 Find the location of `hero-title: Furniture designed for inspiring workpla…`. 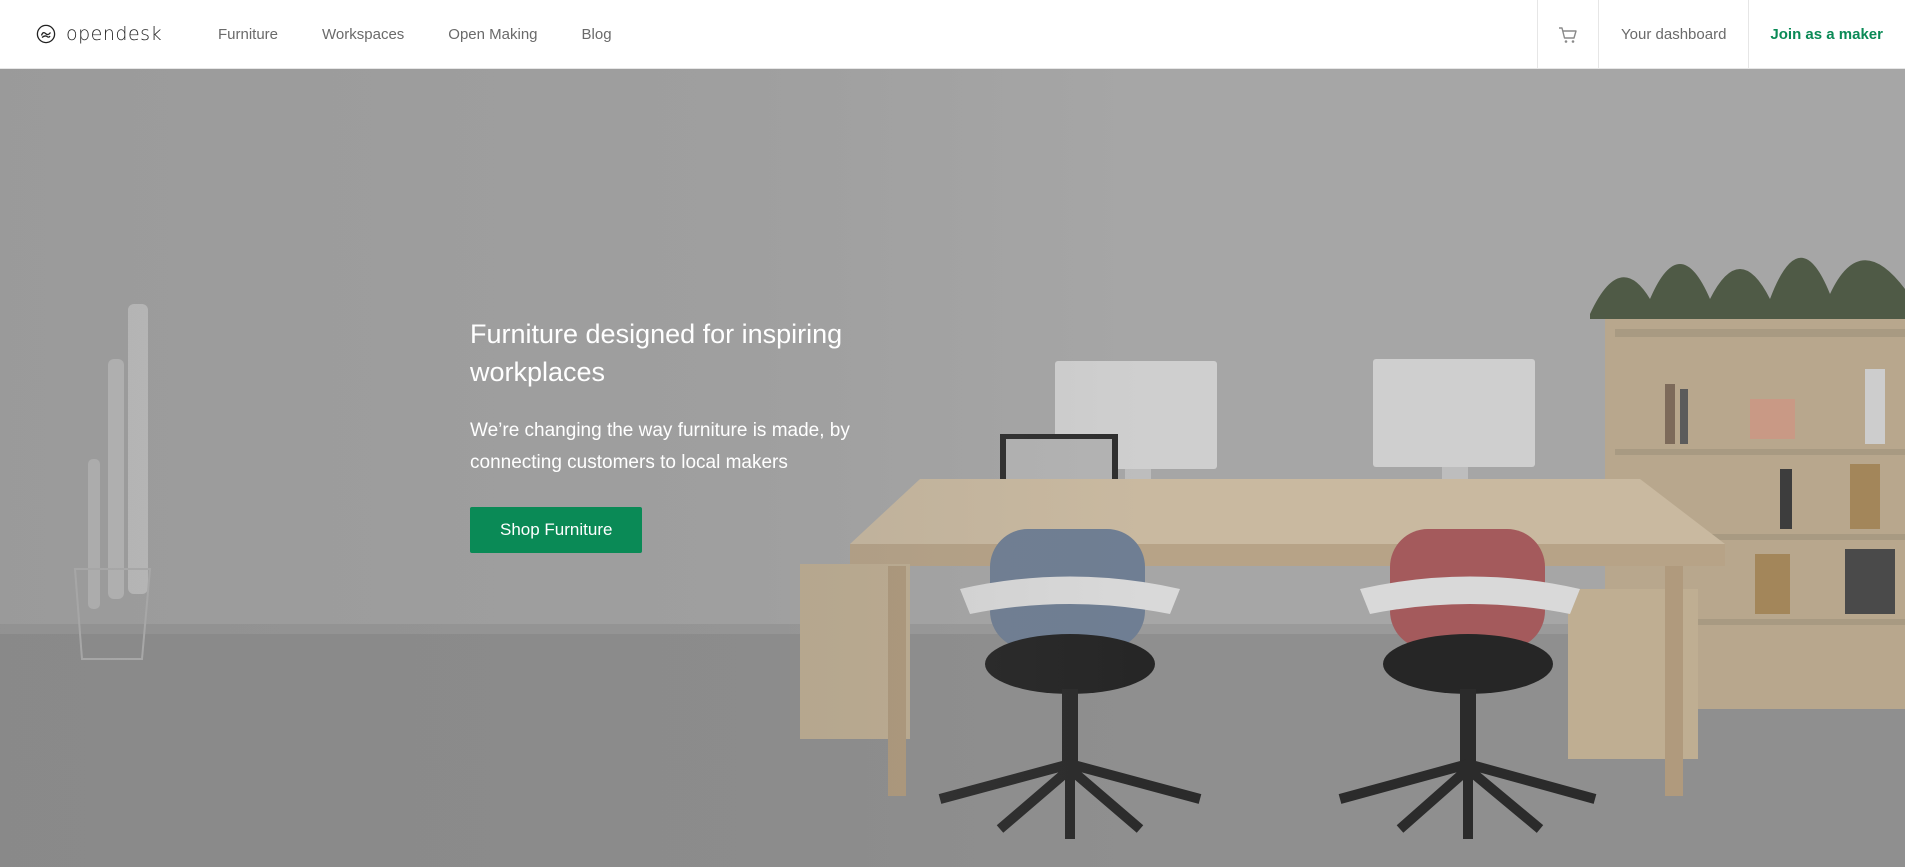

hero-title: Furniture designed for inspiring workpla… is located at coordinates (656, 353).